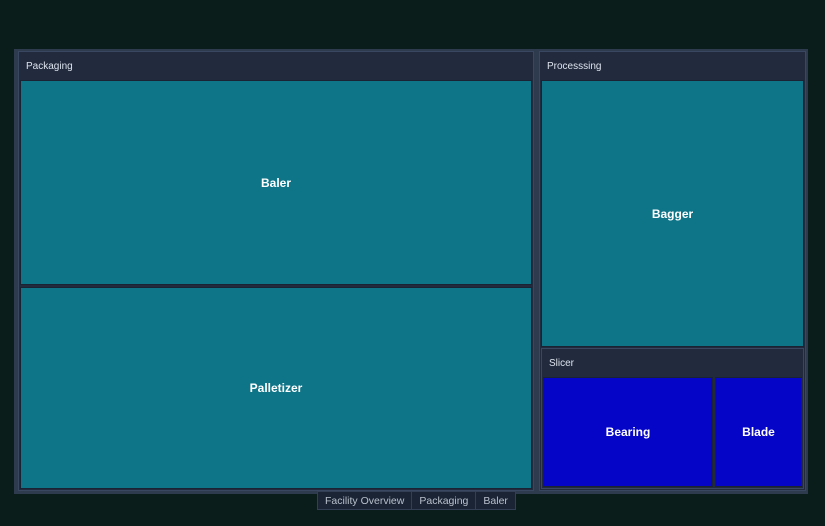 Image resolution: width=825 pixels, height=526 pixels. I want to click on breadcrumb-item-packaging: Packaging, so click(444, 500).